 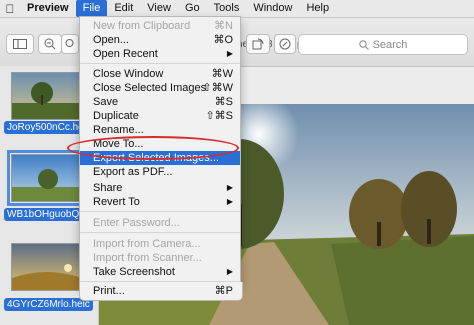 What do you see at coordinates (160, 88) in the screenshot?
I see `menu-item-close-selected-images: Close Selected Images ⇧⌘W` at bounding box center [160, 88].